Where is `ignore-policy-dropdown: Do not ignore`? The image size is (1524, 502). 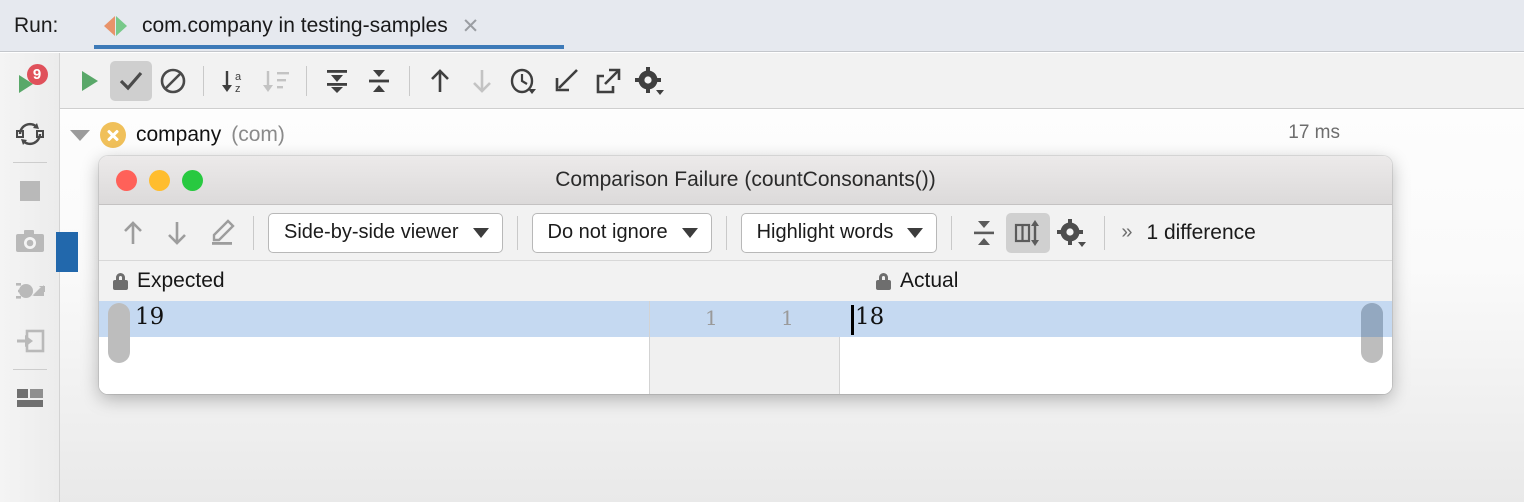
ignore-policy-dropdown: Do not ignore is located at coordinates (621, 232).